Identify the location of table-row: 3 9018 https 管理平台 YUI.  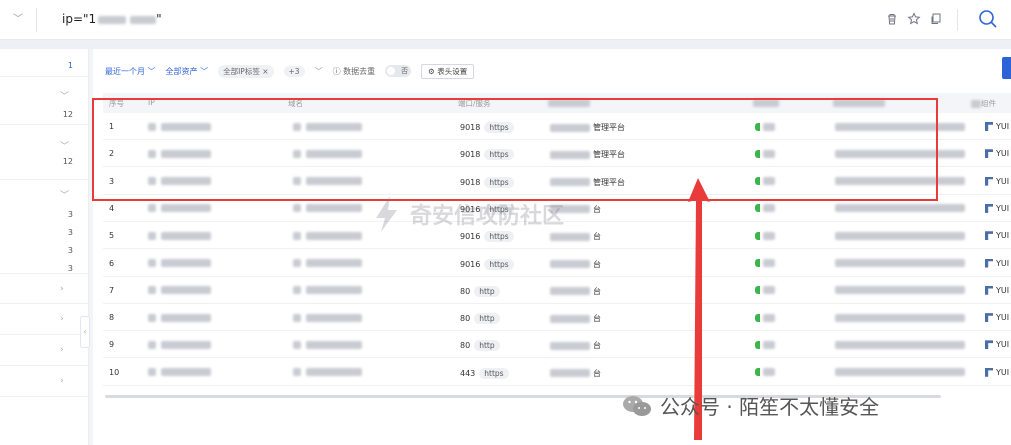
(557, 181).